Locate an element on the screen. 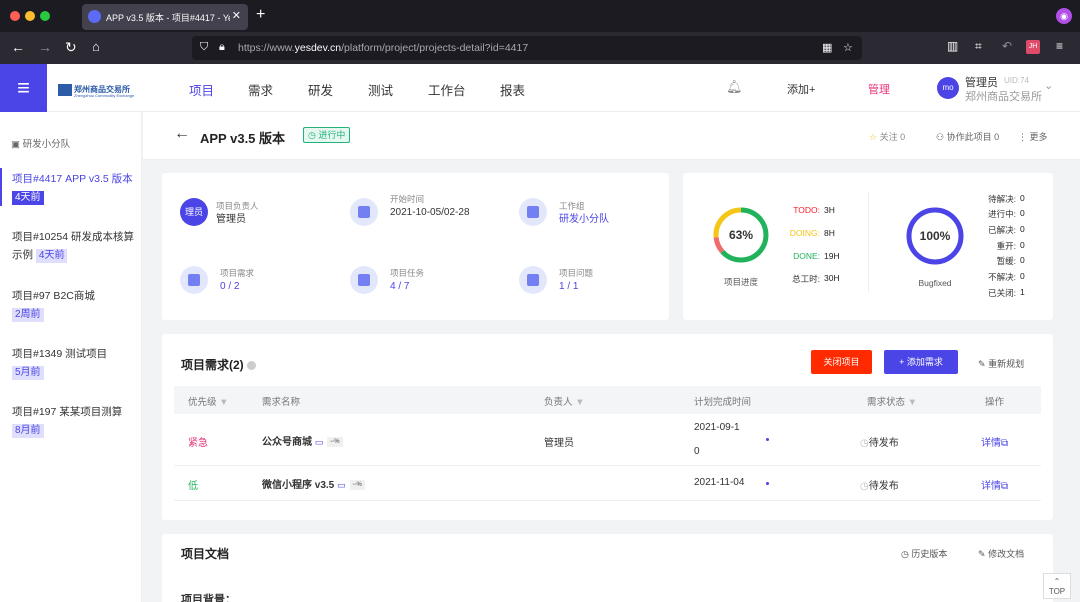  sidebar-item-project-1349: 项目#1349 测试项目 5月前 is located at coordinates (74, 363).